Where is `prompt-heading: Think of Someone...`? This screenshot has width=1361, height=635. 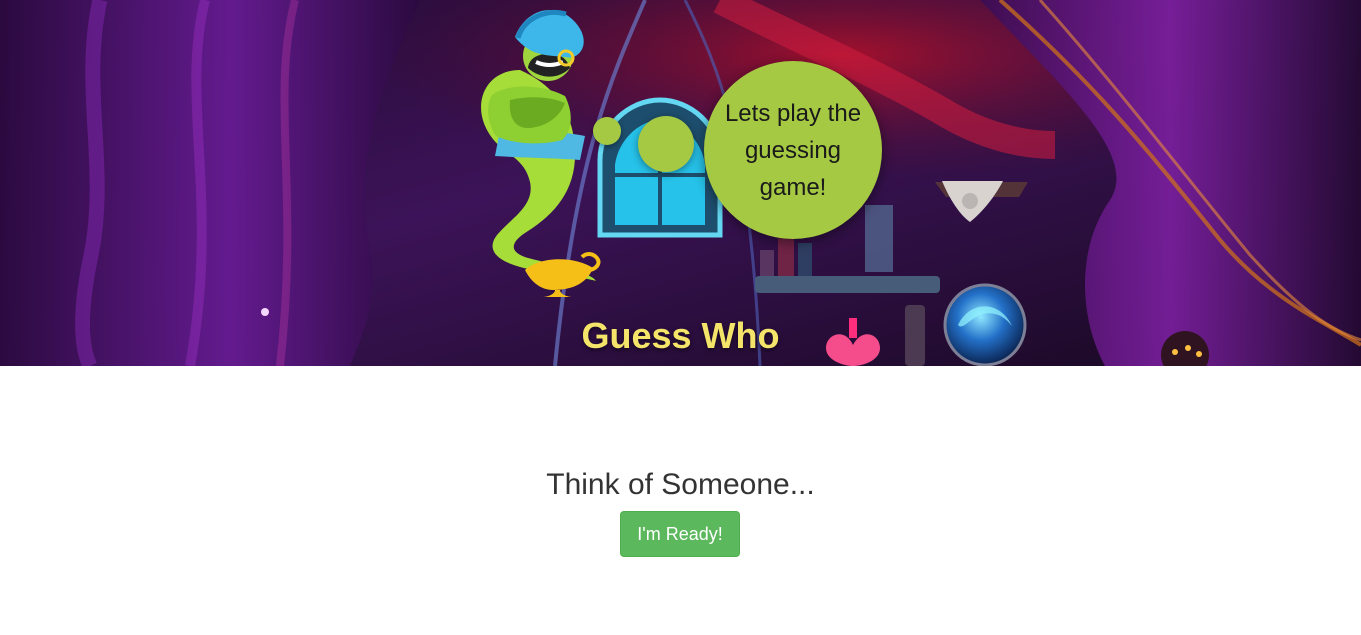
prompt-heading: Think of Someone... is located at coordinates (680, 484).